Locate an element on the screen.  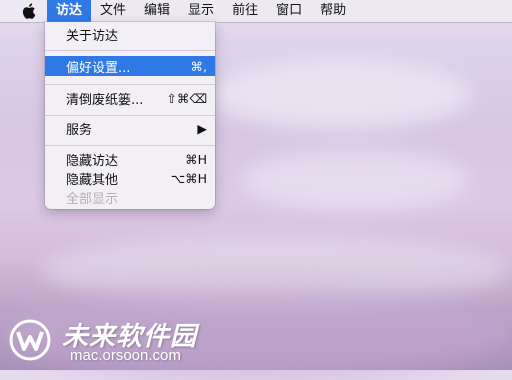
menu-item-show-all: 全部显示 is located at coordinates (130, 197).